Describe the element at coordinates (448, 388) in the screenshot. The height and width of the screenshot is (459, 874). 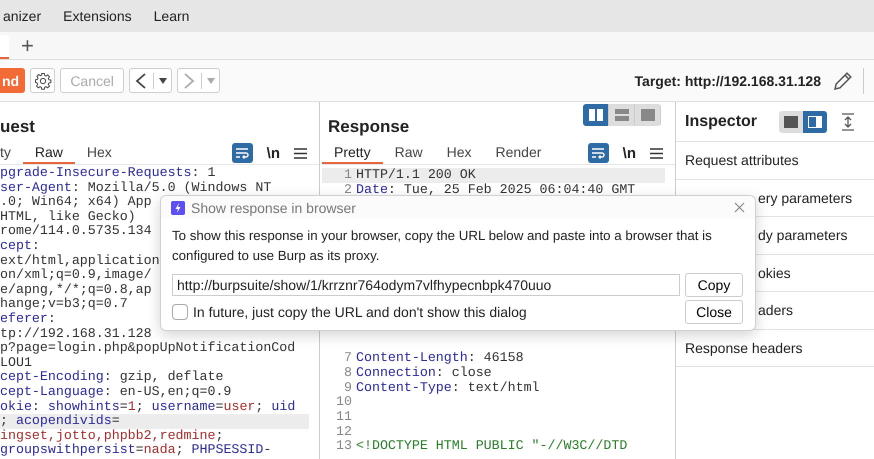
I see `code-line: Content-Type: text/html` at that location.